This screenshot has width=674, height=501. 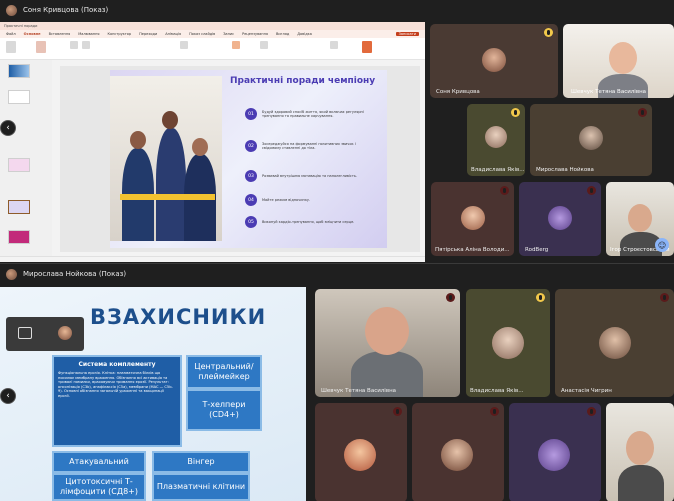 I want to click on participant-tile: Соня Кривцова, so click(x=494, y=61).